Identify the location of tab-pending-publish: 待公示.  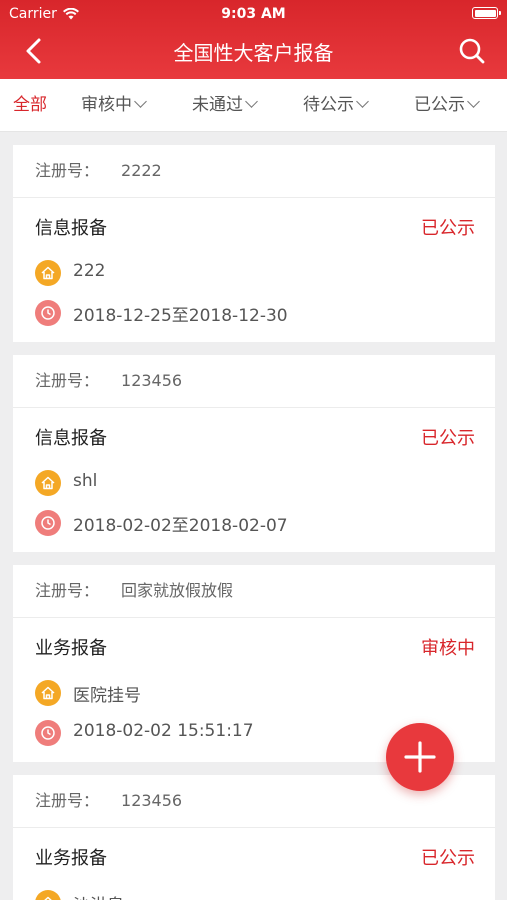
(336, 105).